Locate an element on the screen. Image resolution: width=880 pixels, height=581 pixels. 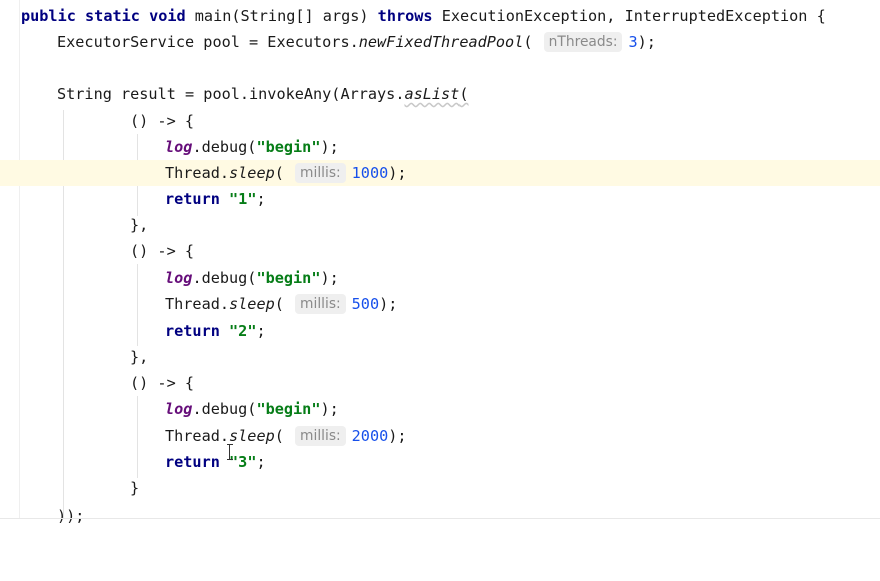
number-literal: 1000 is located at coordinates (370, 173).